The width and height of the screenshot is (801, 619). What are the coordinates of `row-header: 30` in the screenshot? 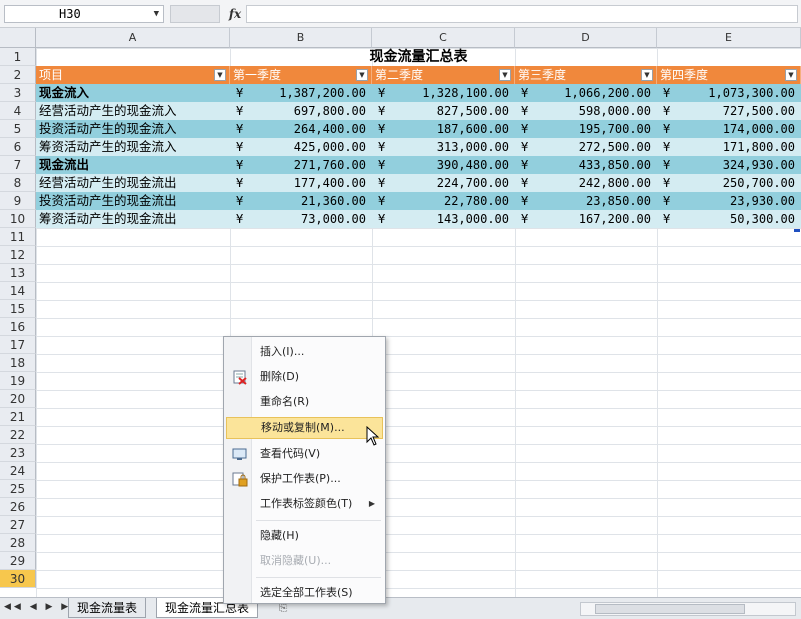 It's located at (18, 579).